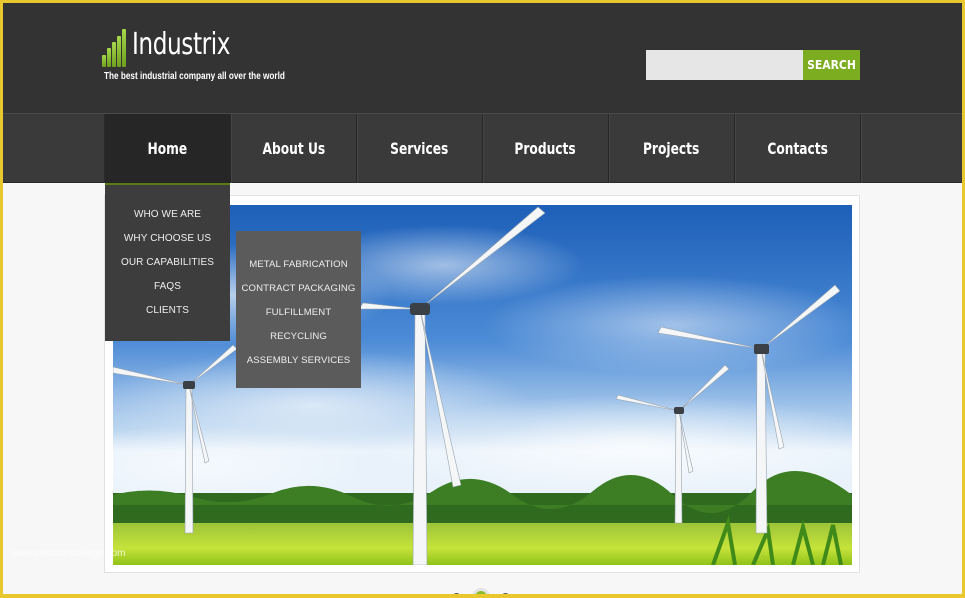 This screenshot has height=598, width=965. I want to click on search-input, so click(724, 65).